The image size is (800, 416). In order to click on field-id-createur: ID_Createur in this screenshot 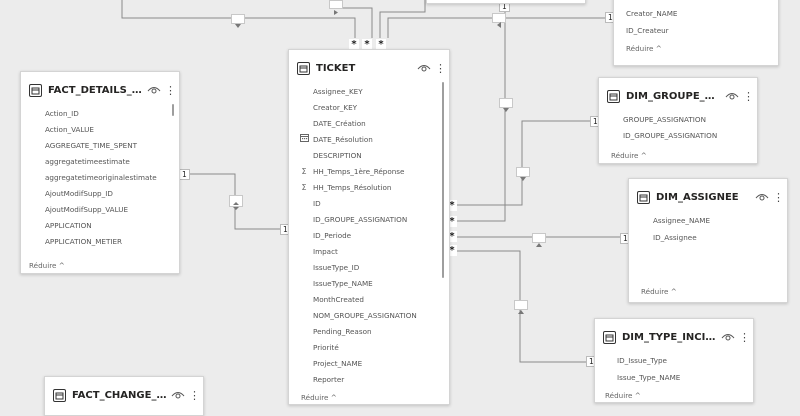, I will do `click(647, 30)`.